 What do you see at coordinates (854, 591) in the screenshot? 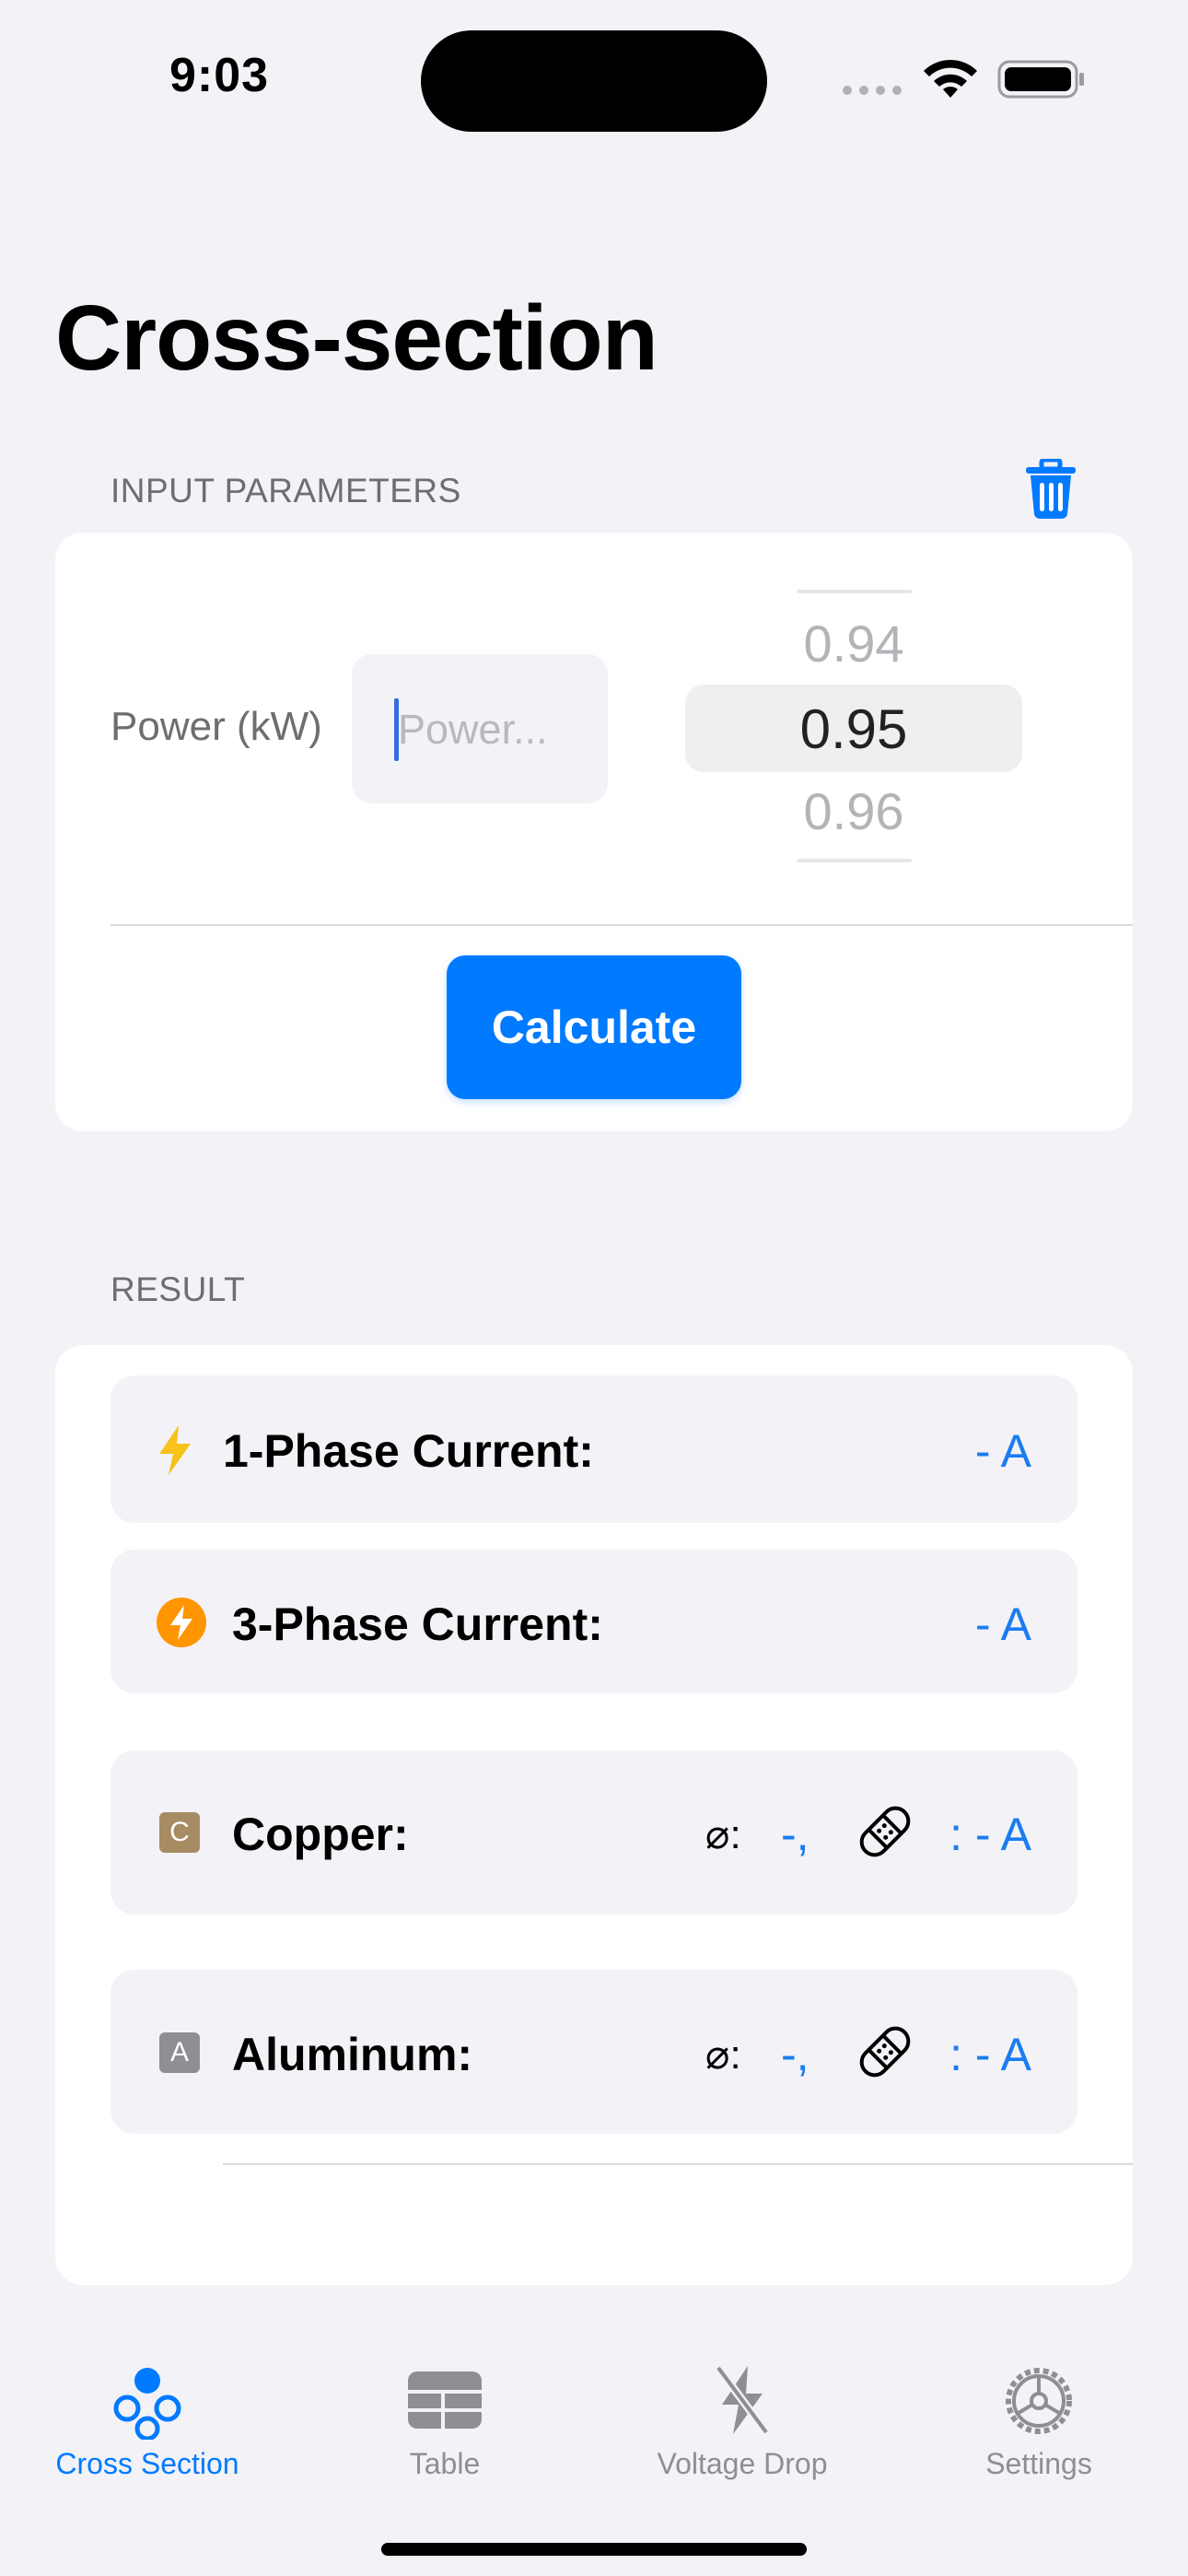
I see `picker-edge-top` at bounding box center [854, 591].